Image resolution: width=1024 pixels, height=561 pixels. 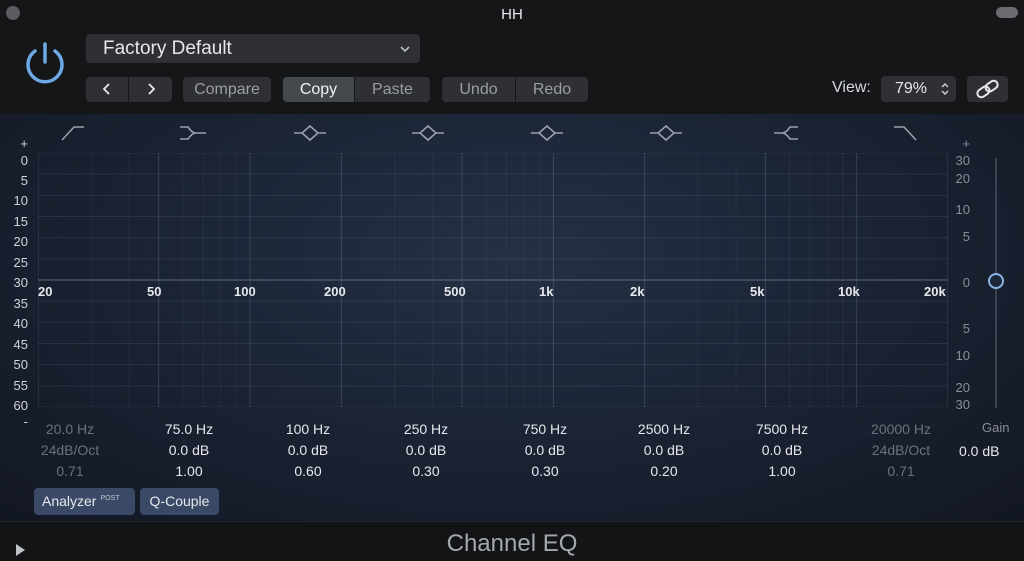 I want to click on plugin-footer: Channel EQ, so click(x=512, y=541).